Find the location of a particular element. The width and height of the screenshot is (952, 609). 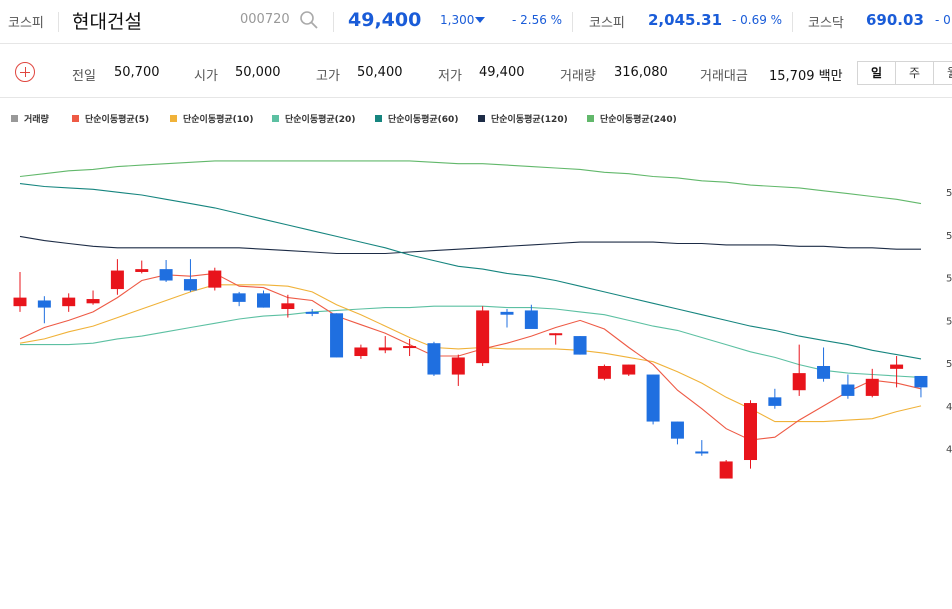

volume-label: 거래량 is located at coordinates (578, 76).